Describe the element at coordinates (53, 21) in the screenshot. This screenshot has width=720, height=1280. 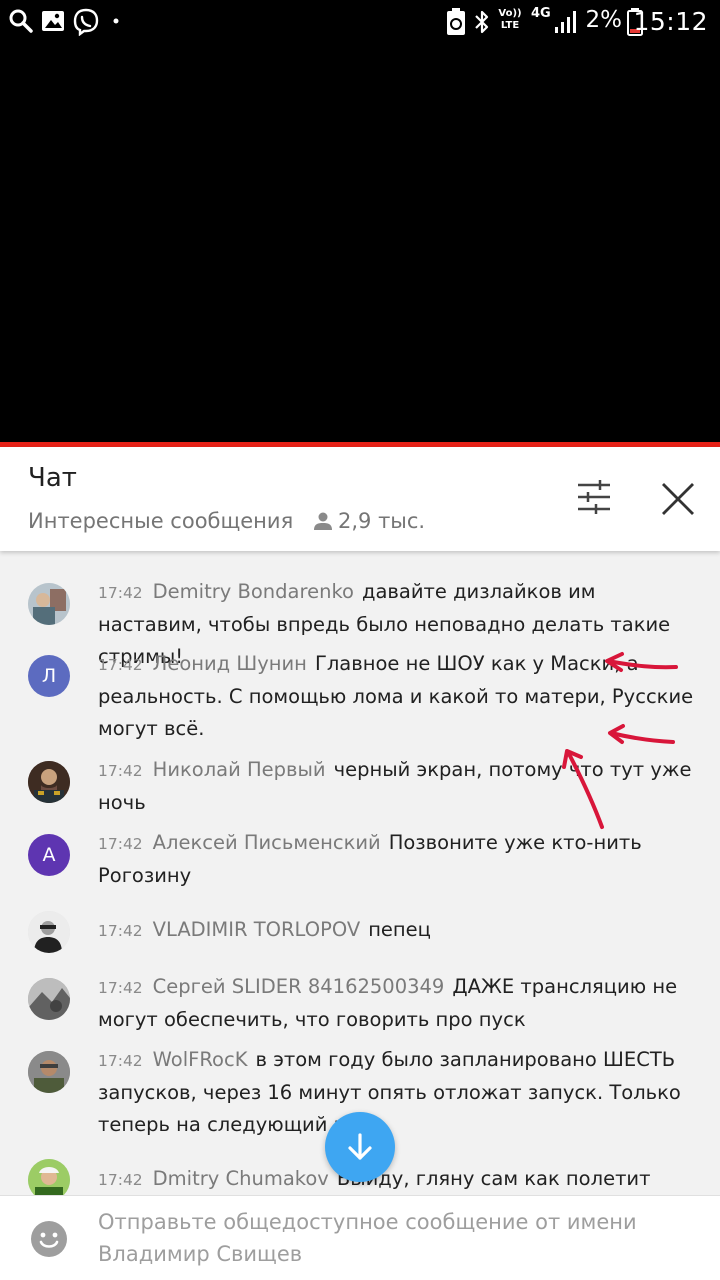
I see `gallery-icon` at that location.